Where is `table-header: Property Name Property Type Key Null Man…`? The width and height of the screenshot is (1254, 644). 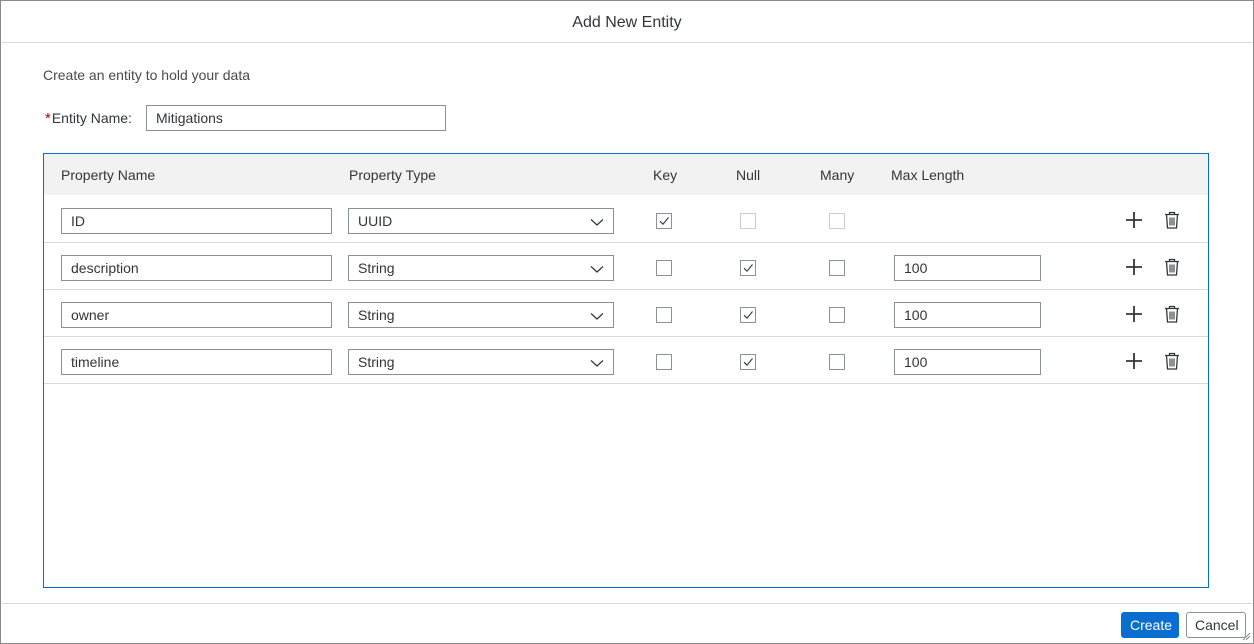 table-header: Property Name Property Type Key Null Man… is located at coordinates (626, 174).